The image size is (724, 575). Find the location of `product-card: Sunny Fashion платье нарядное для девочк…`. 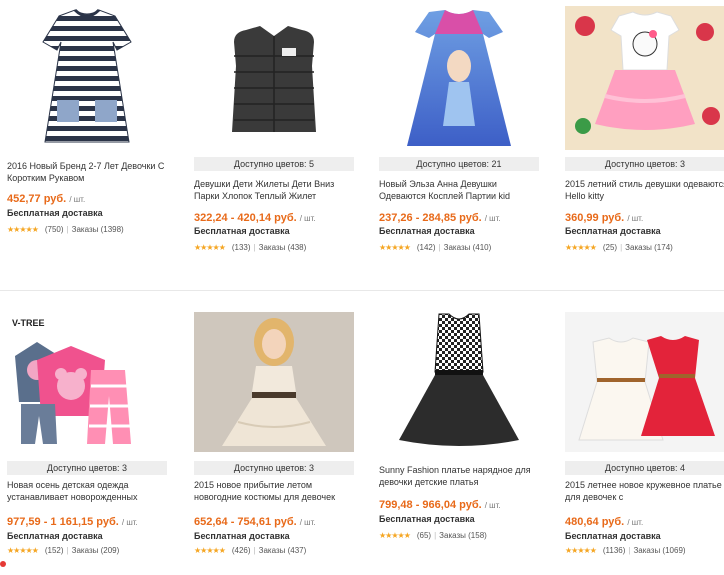

product-card: Sunny Fashion платье нарядное для девочк… is located at coordinates (463, 433).